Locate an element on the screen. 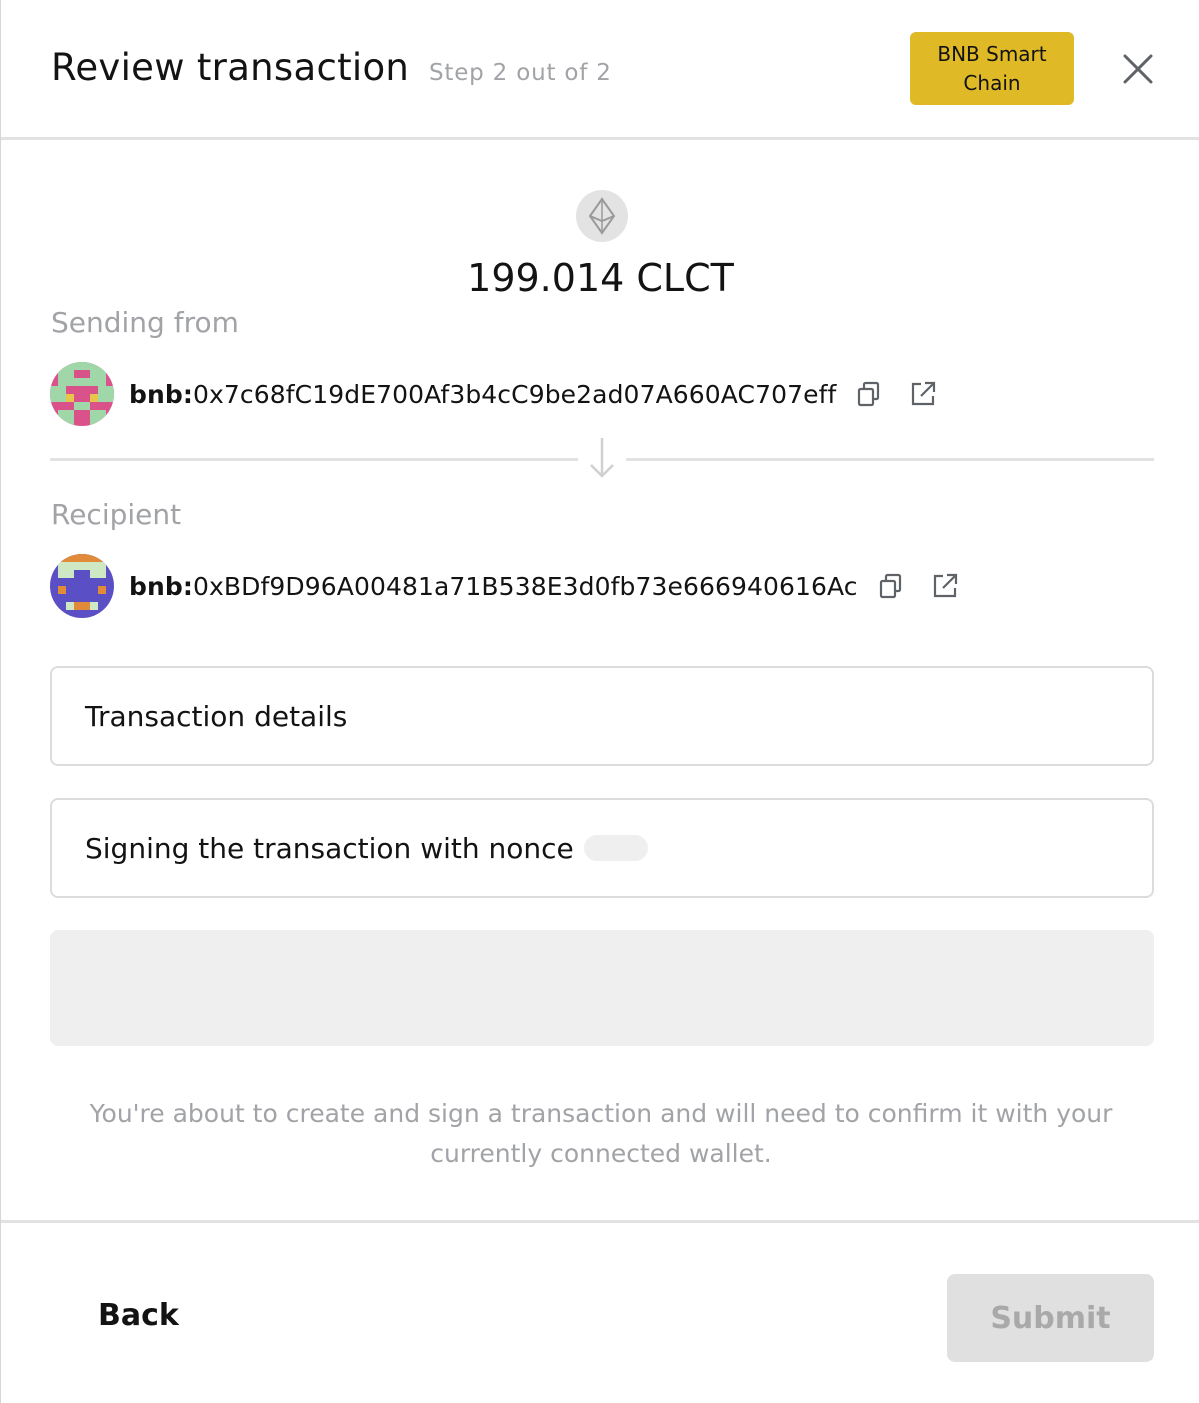 The height and width of the screenshot is (1403, 1199). copy-sender-icon is located at coordinates (869, 394).